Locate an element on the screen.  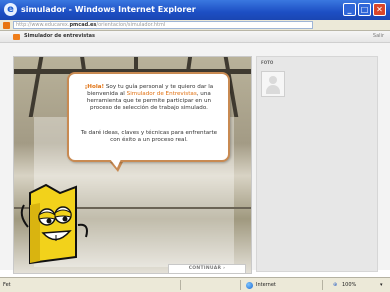
zoom-icon: ⊕ is located at coordinates (335, 285).